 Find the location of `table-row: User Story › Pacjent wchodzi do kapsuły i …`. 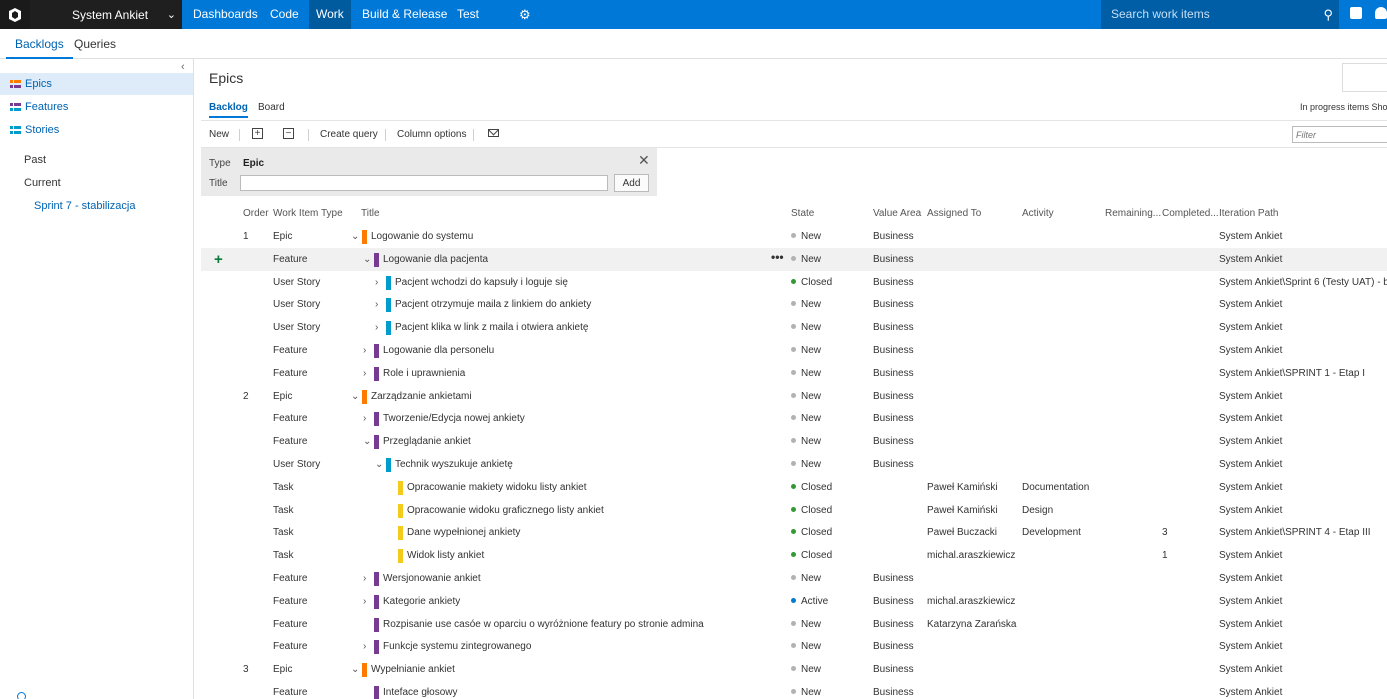

table-row: User Story › Pacjent wchodzi do kapsuły i … is located at coordinates (794, 282).